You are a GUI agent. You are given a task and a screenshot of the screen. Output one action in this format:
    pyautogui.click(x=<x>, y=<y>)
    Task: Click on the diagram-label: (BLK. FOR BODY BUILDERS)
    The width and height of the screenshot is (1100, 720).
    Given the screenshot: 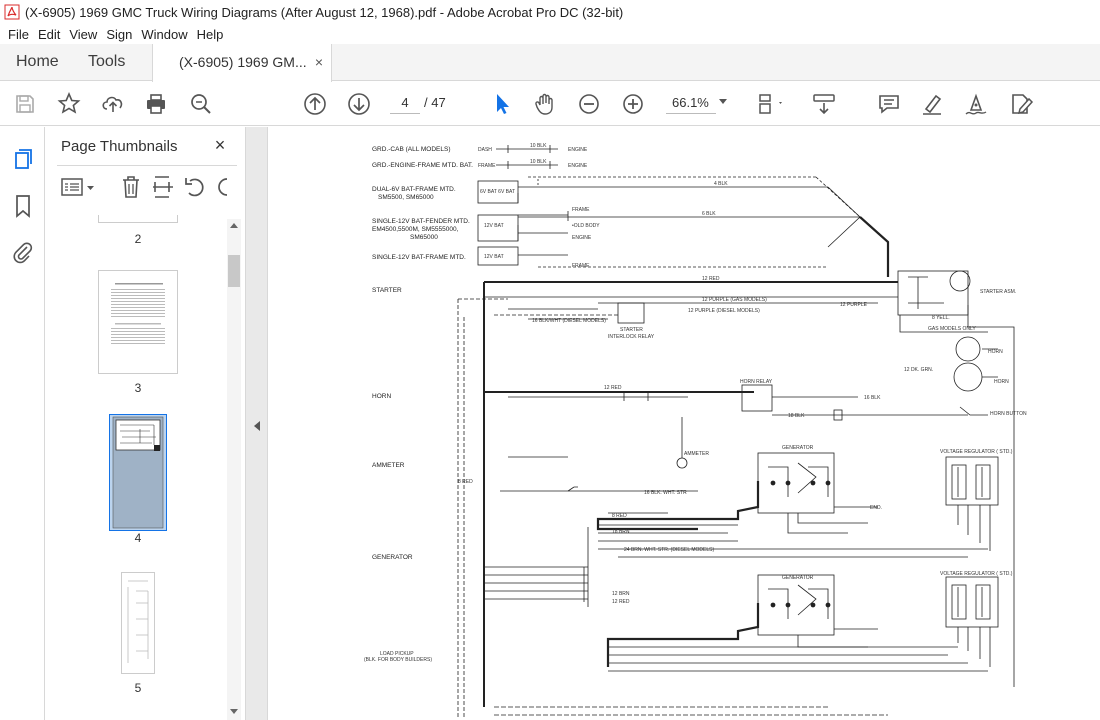 What is the action you would take?
    pyautogui.click(x=398, y=660)
    